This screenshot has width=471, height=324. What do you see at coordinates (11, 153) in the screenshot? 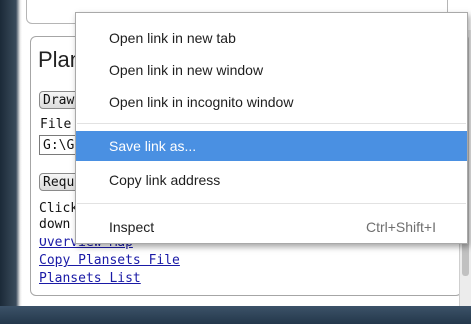
I see `window-left-edge` at bounding box center [11, 153].